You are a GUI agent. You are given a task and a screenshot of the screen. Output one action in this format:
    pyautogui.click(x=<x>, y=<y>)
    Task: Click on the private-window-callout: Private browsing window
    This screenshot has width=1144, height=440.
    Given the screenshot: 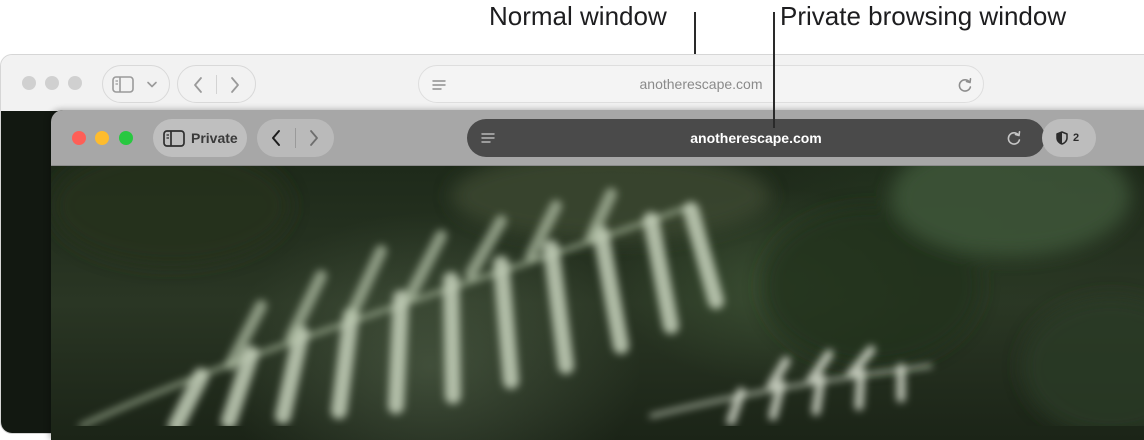 What is the action you would take?
    pyautogui.click(x=923, y=16)
    